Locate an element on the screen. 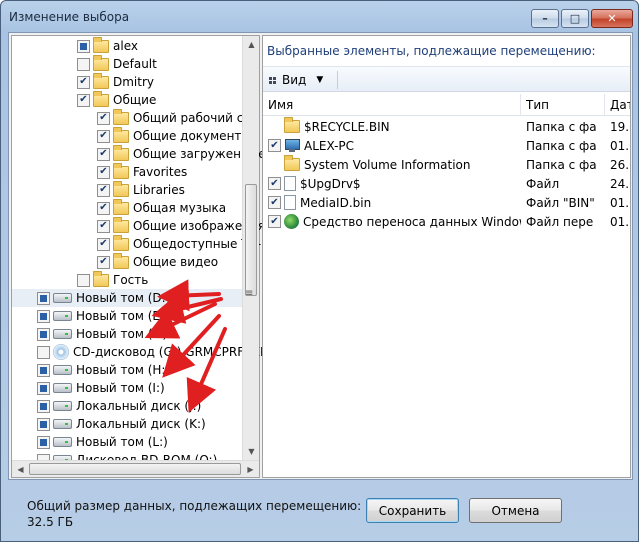 The image size is (639, 543). tree-item: ✔ Общий рабочий сто is located at coordinates (135, 117).